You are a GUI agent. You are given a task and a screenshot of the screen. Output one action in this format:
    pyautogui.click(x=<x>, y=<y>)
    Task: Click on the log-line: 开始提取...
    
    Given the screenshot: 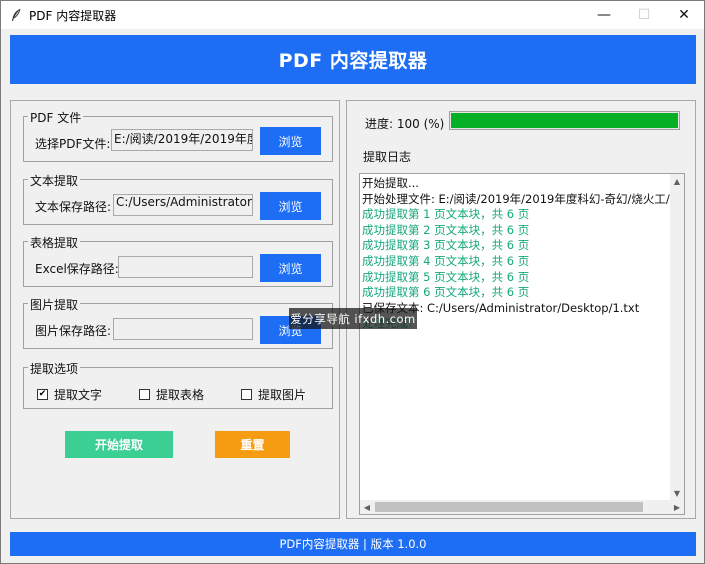 What is the action you would take?
    pyautogui.click(x=390, y=183)
    